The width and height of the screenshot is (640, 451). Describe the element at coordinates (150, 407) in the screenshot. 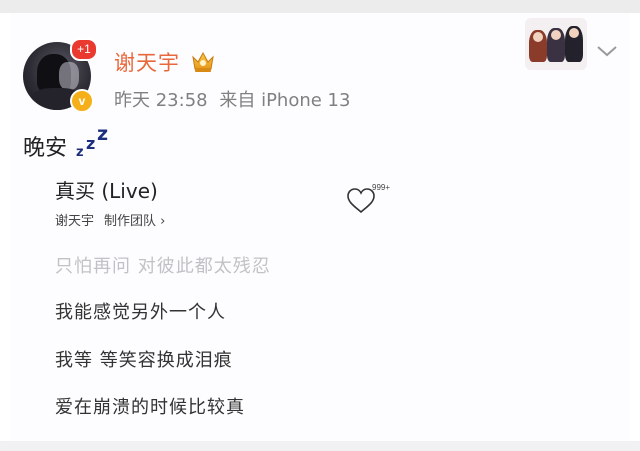

I see `lyric-line: 爱在崩溃的时候比较真` at that location.